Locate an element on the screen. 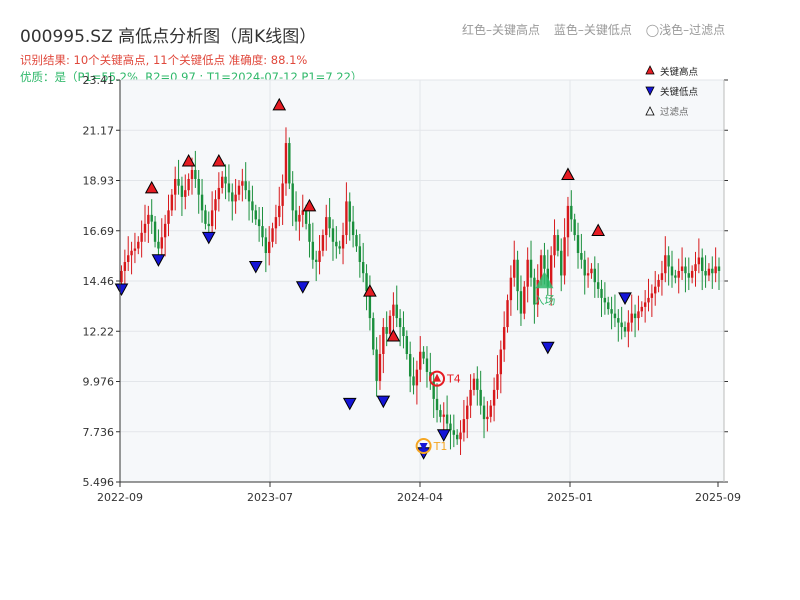  y-tick-label: 5.496 is located at coordinates (99, 482).